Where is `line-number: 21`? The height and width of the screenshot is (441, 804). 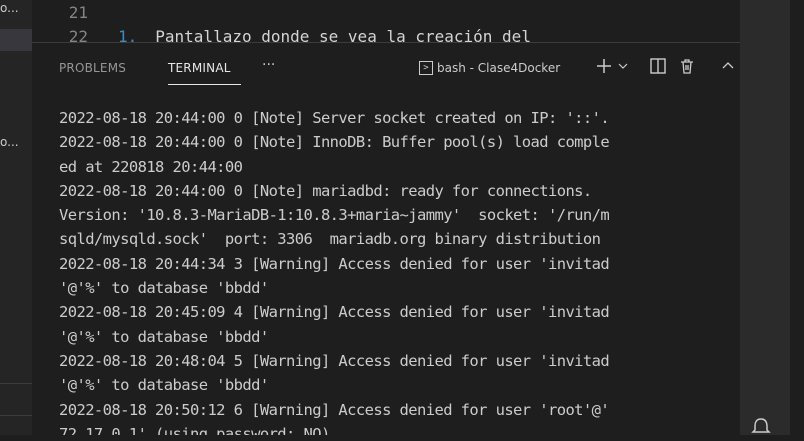 line-number: 21 is located at coordinates (78, 12).